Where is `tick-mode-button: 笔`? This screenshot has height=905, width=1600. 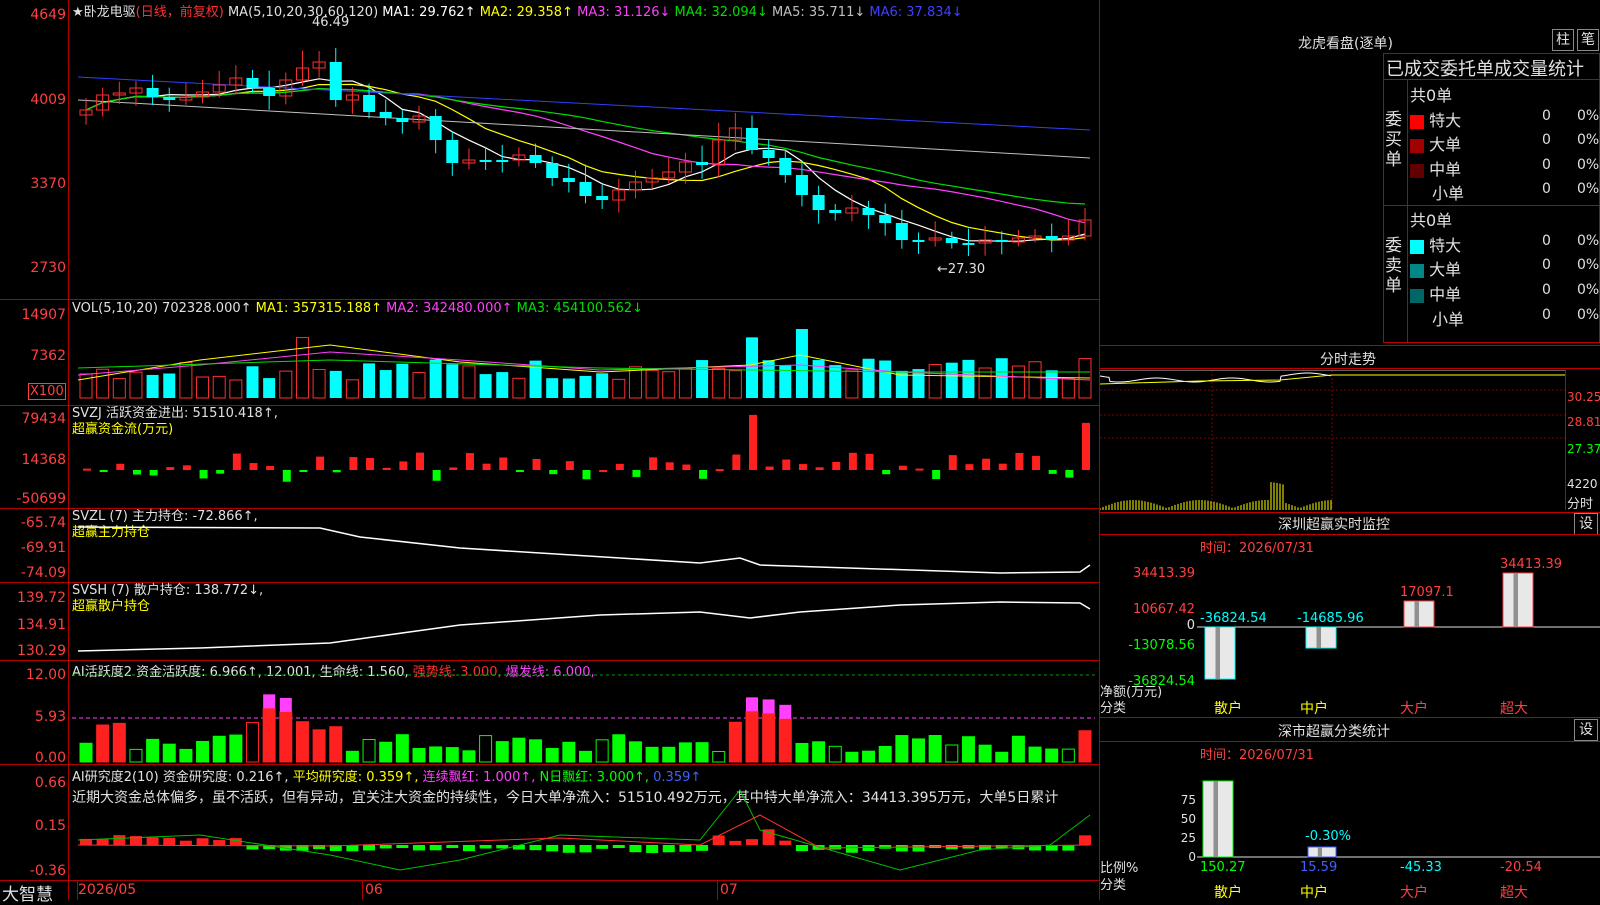 tick-mode-button: 笔 is located at coordinates (1588, 40).